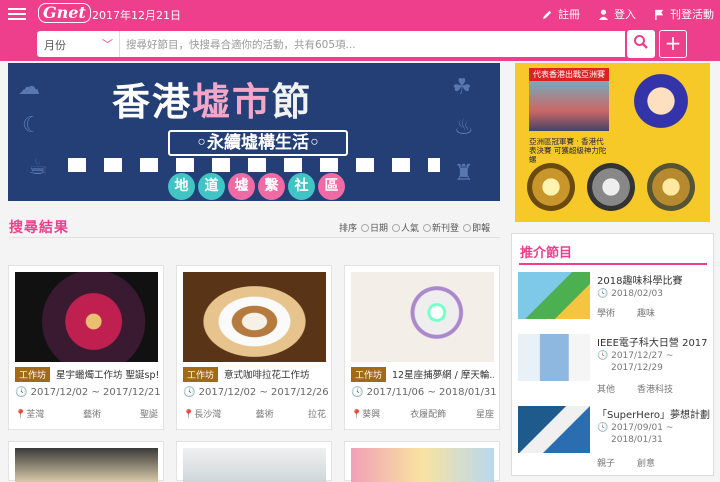  I want to click on ad-header: 代表香港出戰亞洲賽, so click(569, 74).